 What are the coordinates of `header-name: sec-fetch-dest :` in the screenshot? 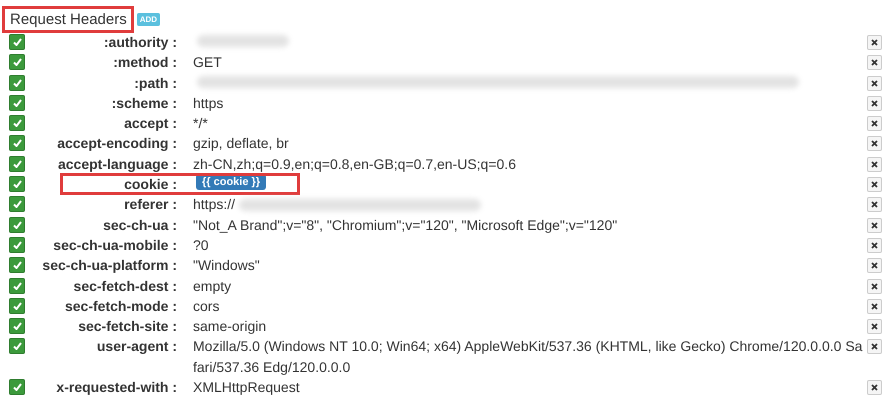 It's located at (125, 286).